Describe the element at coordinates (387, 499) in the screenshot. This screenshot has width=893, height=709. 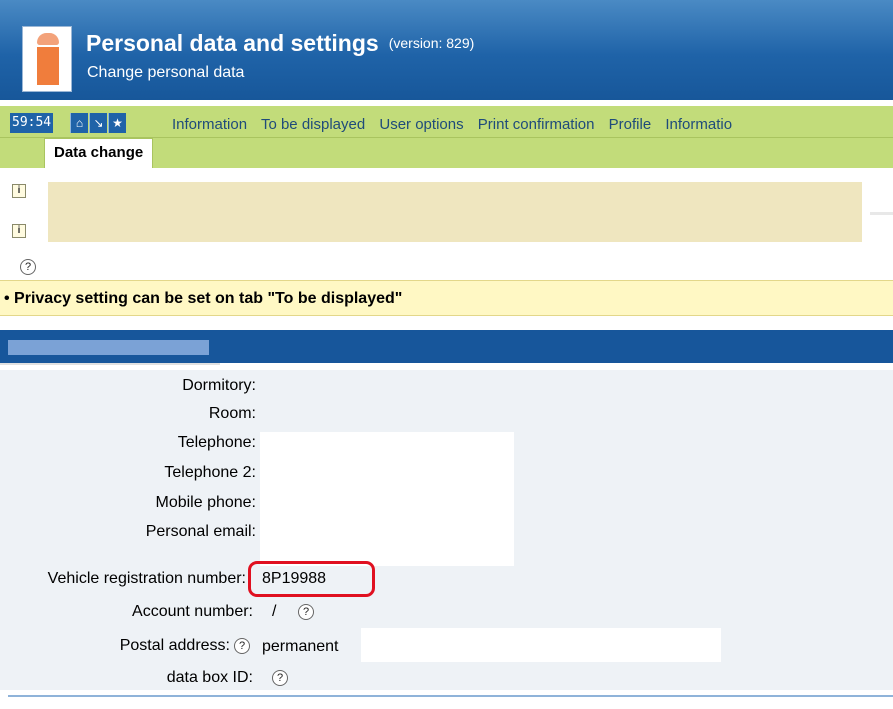
I see `contact-value-area` at that location.